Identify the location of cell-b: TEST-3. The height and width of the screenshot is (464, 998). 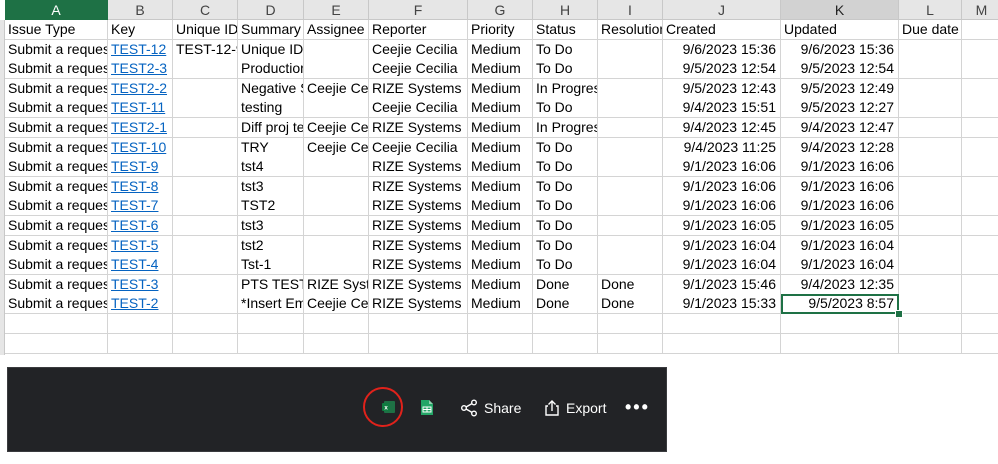
(140, 284).